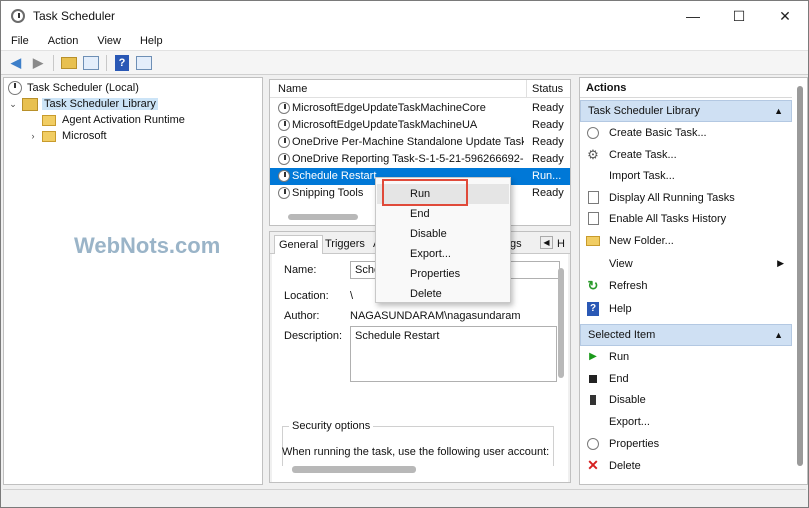 The image size is (809, 508). Describe the element at coordinates (144, 63) in the screenshot. I see `show-hide-action-pane-icon` at that location.